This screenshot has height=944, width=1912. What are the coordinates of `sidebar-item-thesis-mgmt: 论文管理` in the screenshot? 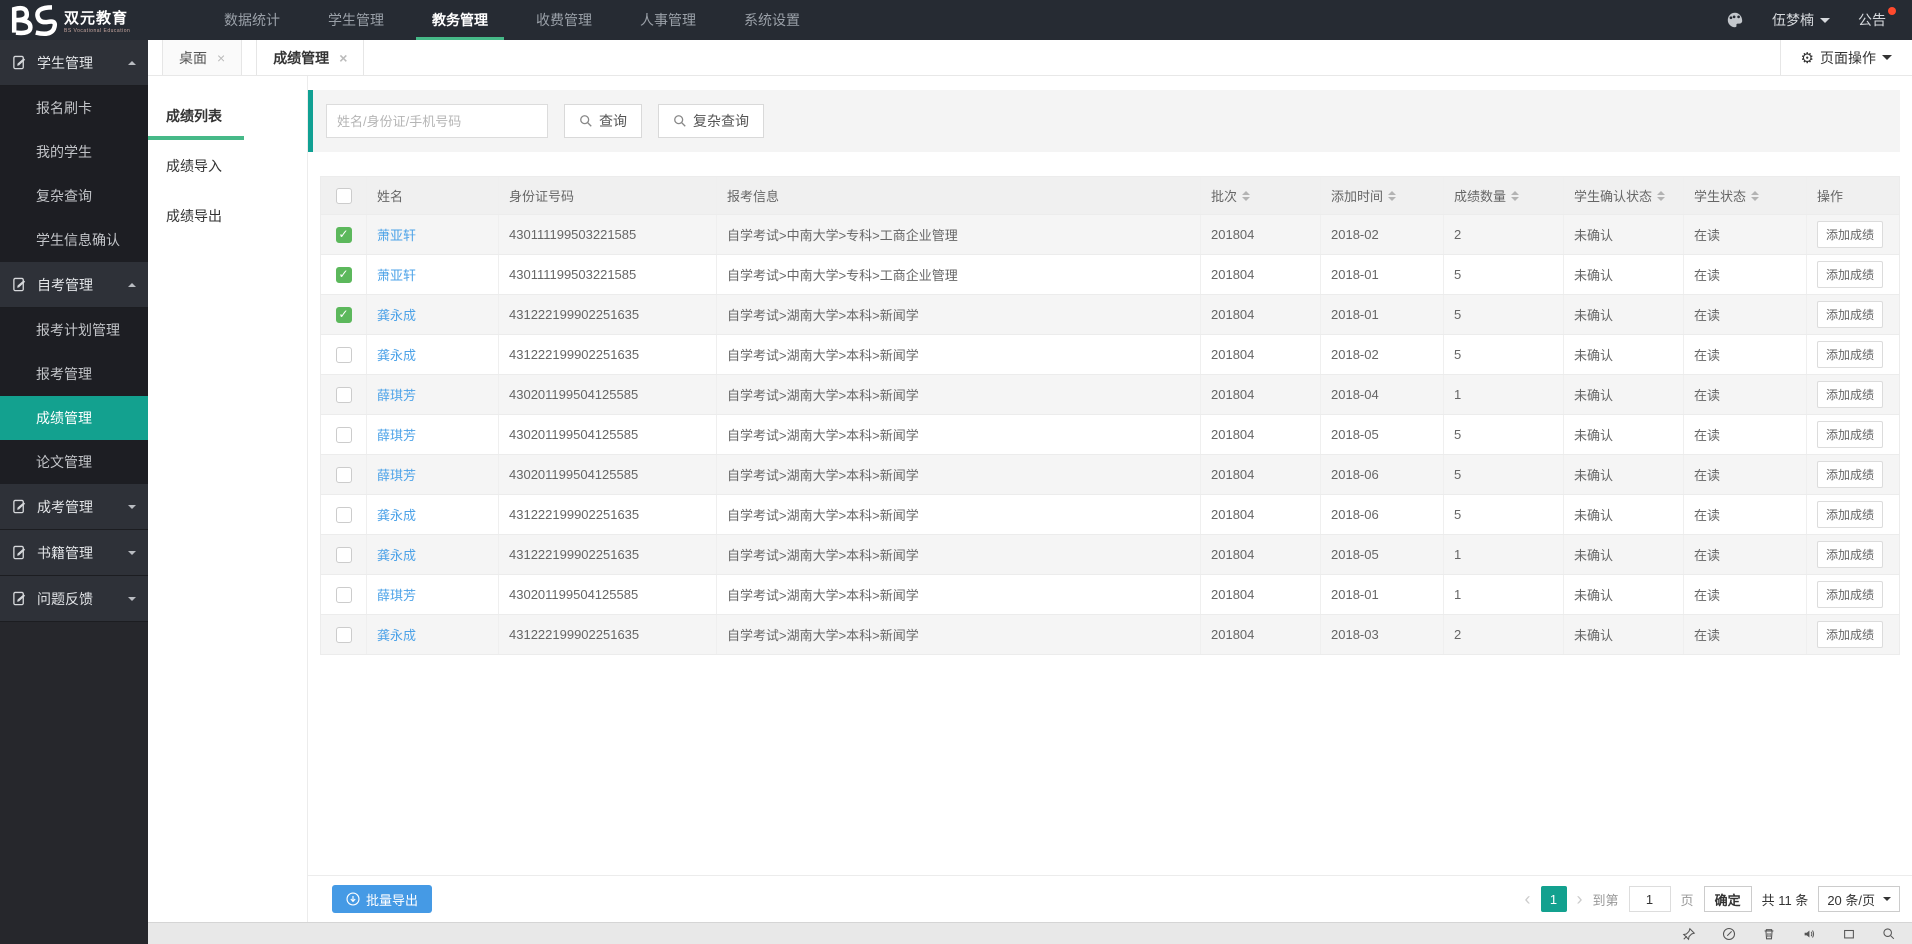 It's located at (74, 462).